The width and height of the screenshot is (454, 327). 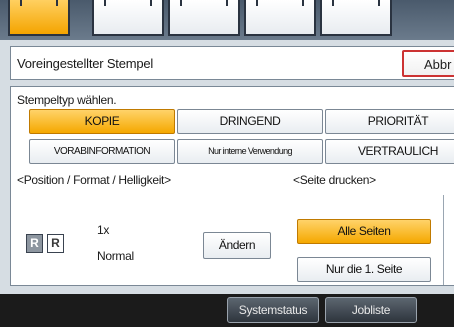 What do you see at coordinates (67, 100) in the screenshot?
I see `stamp-type-label: Stempeltyp wählen.` at bounding box center [67, 100].